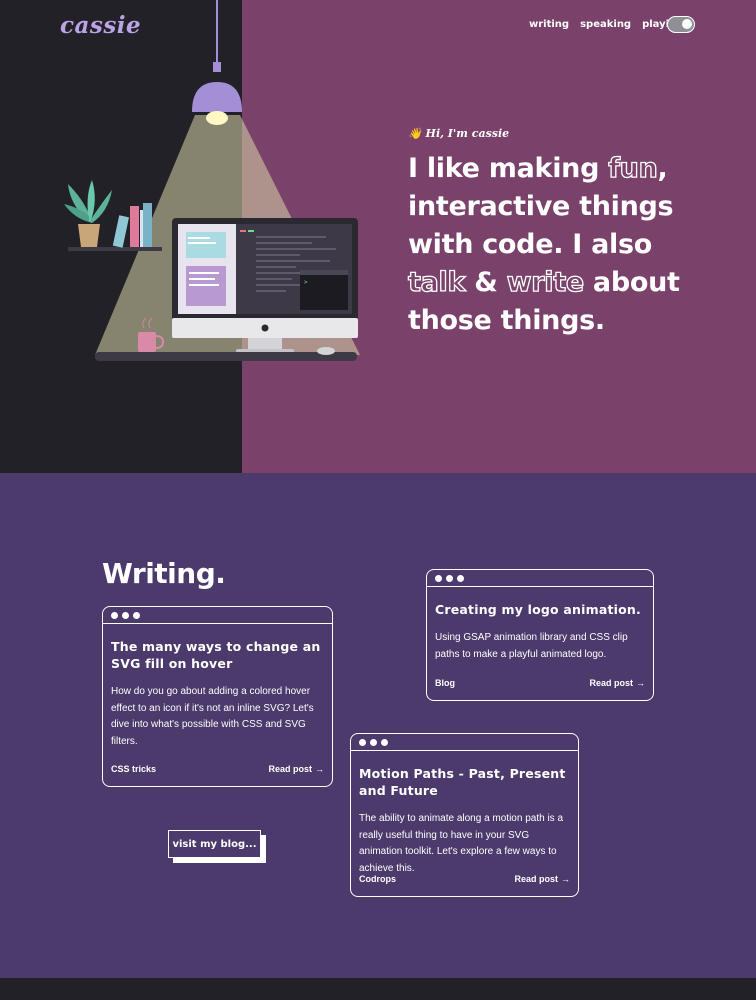  Describe the element at coordinates (377, 879) in the screenshot. I see `card-source: Codrops` at that location.